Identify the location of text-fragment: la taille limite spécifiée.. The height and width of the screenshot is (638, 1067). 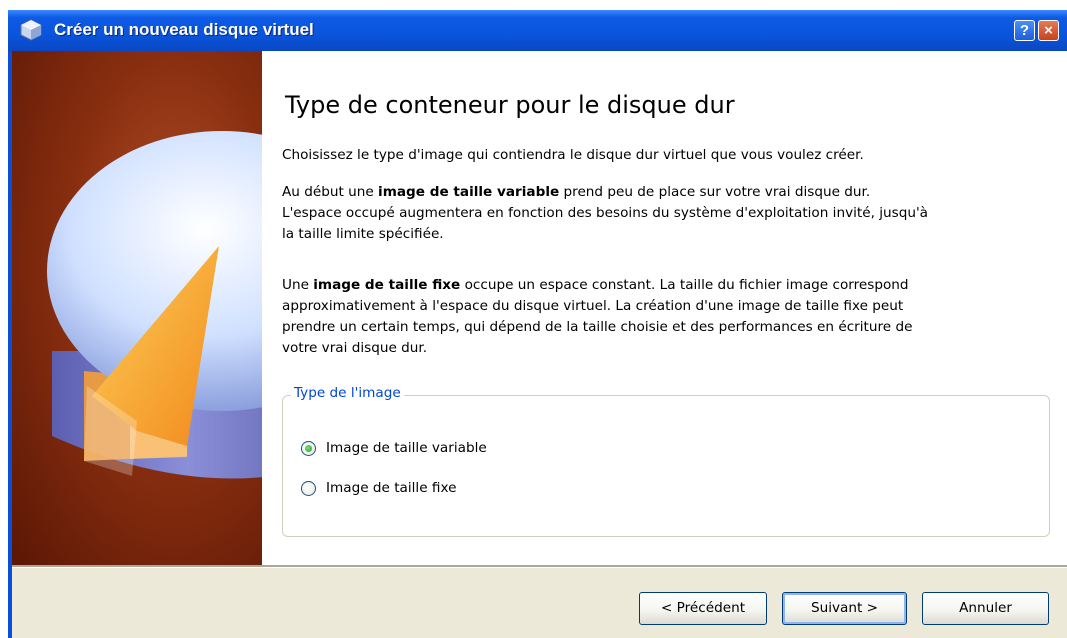
(363, 234).